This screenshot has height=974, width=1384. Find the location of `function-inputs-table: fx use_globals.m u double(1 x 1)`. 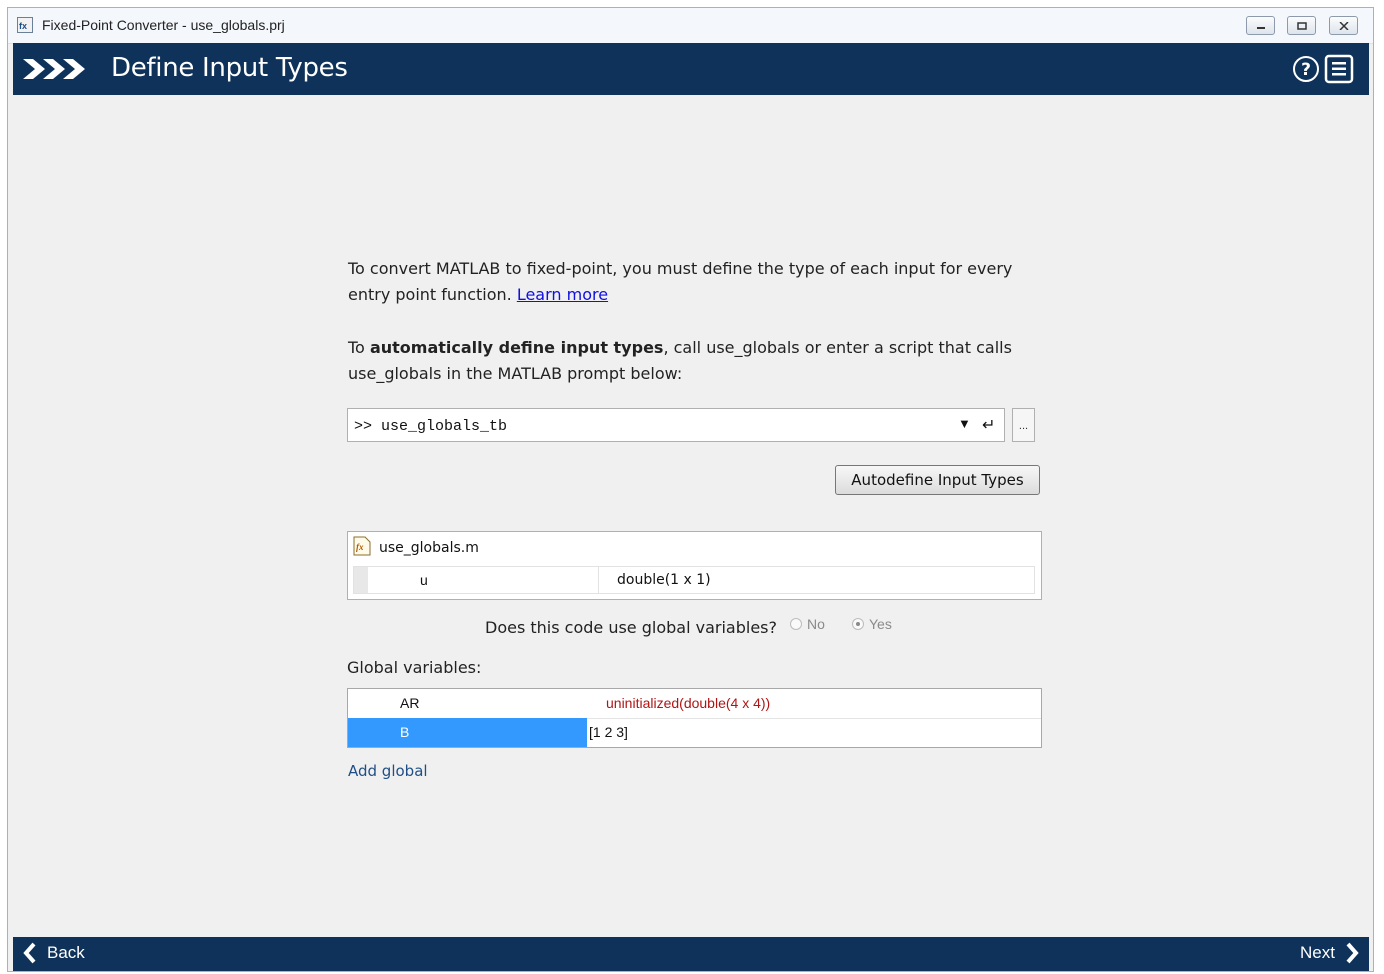

function-inputs-table: fx use_globals.m u double(1 x 1) is located at coordinates (694, 565).